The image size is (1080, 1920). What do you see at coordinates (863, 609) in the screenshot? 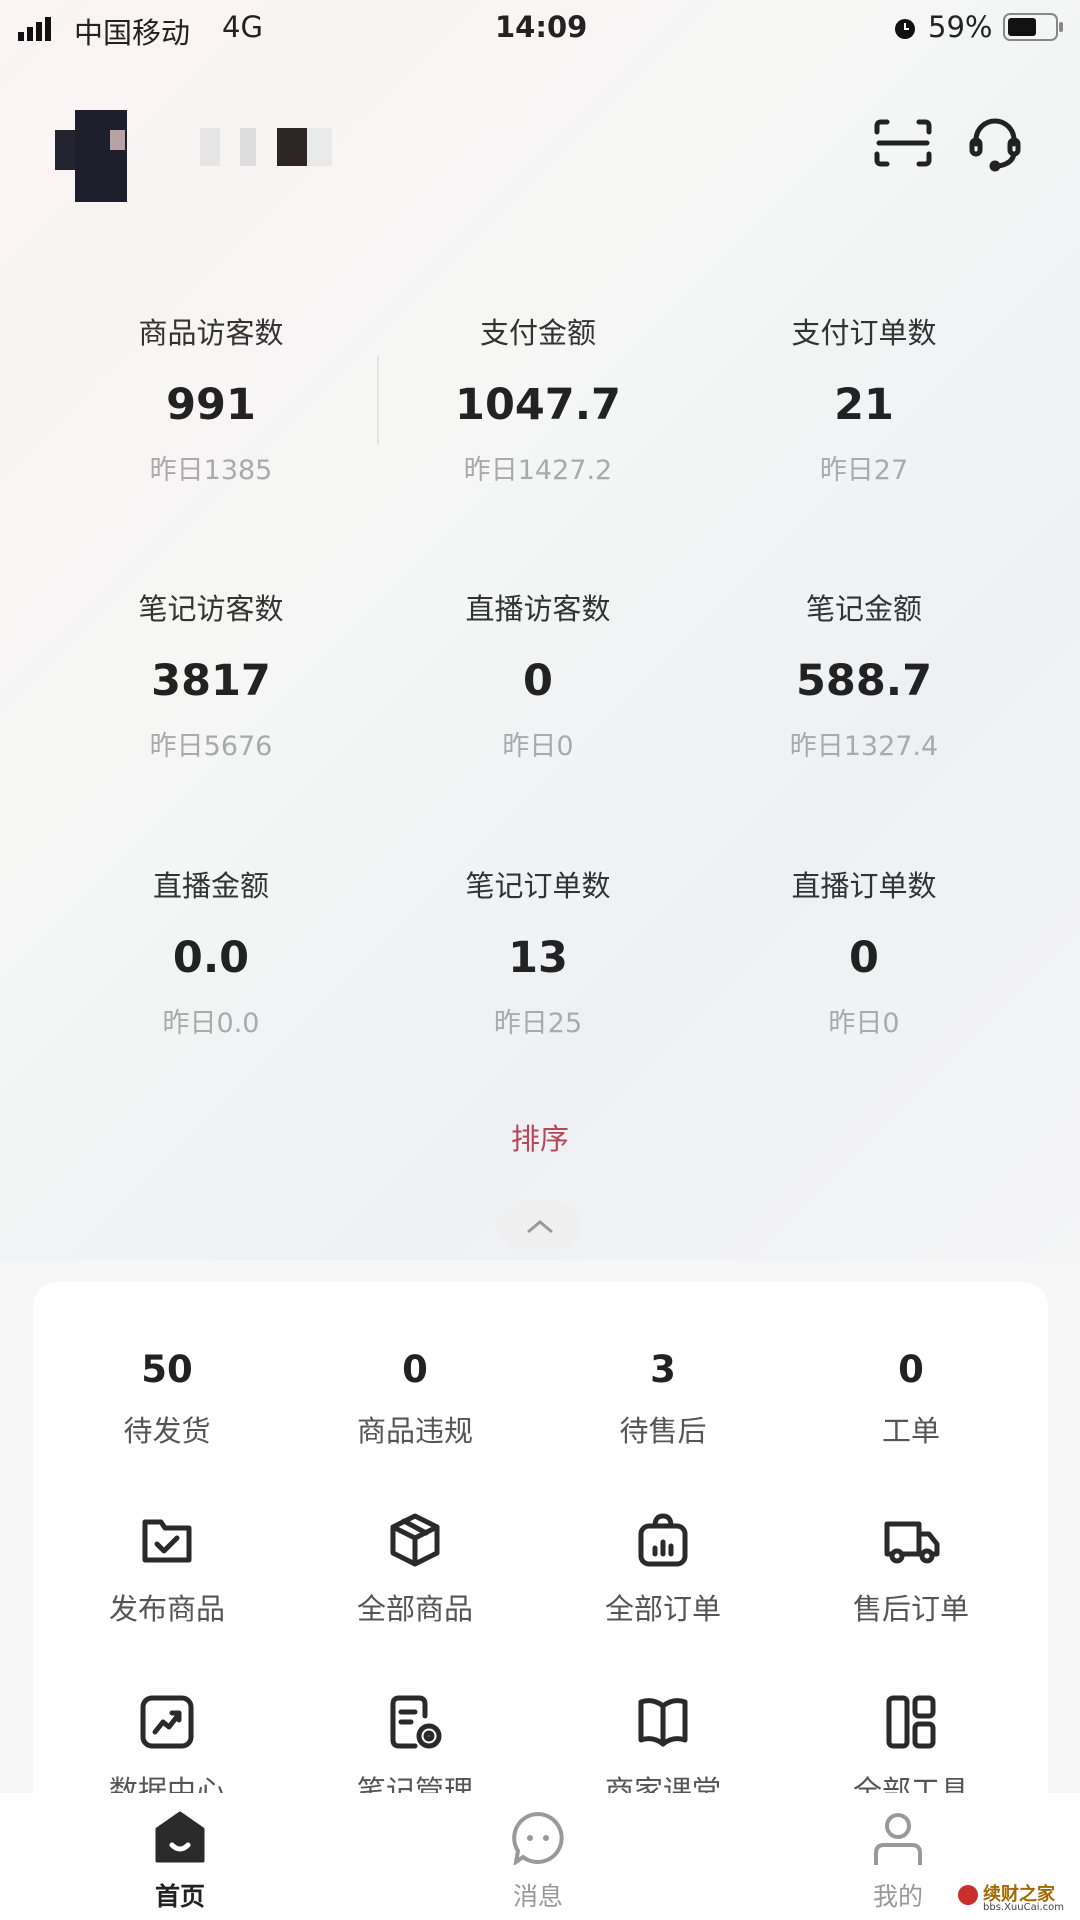
I see `stat-label: 笔记金额` at bounding box center [863, 609].